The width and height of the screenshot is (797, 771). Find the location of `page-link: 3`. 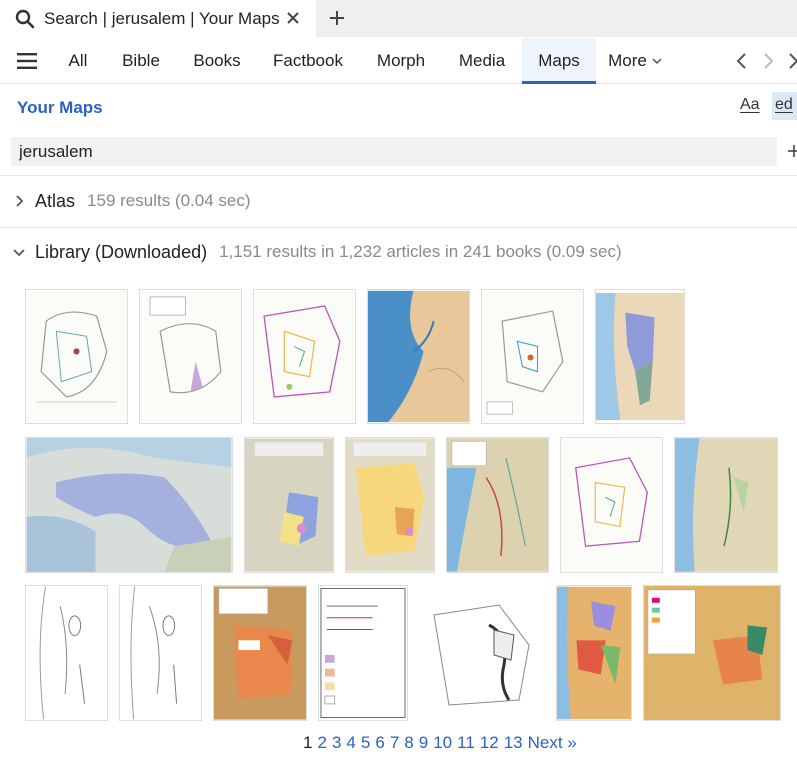

page-link: 3 is located at coordinates (336, 743).